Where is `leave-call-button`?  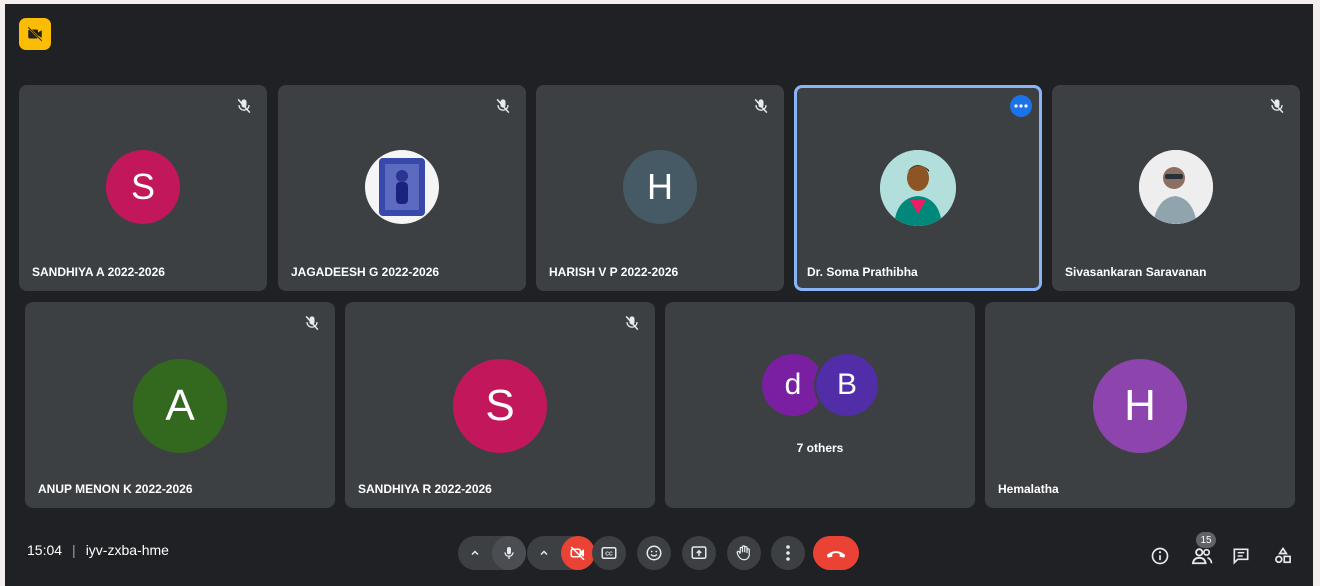
leave-call-button is located at coordinates (836, 553).